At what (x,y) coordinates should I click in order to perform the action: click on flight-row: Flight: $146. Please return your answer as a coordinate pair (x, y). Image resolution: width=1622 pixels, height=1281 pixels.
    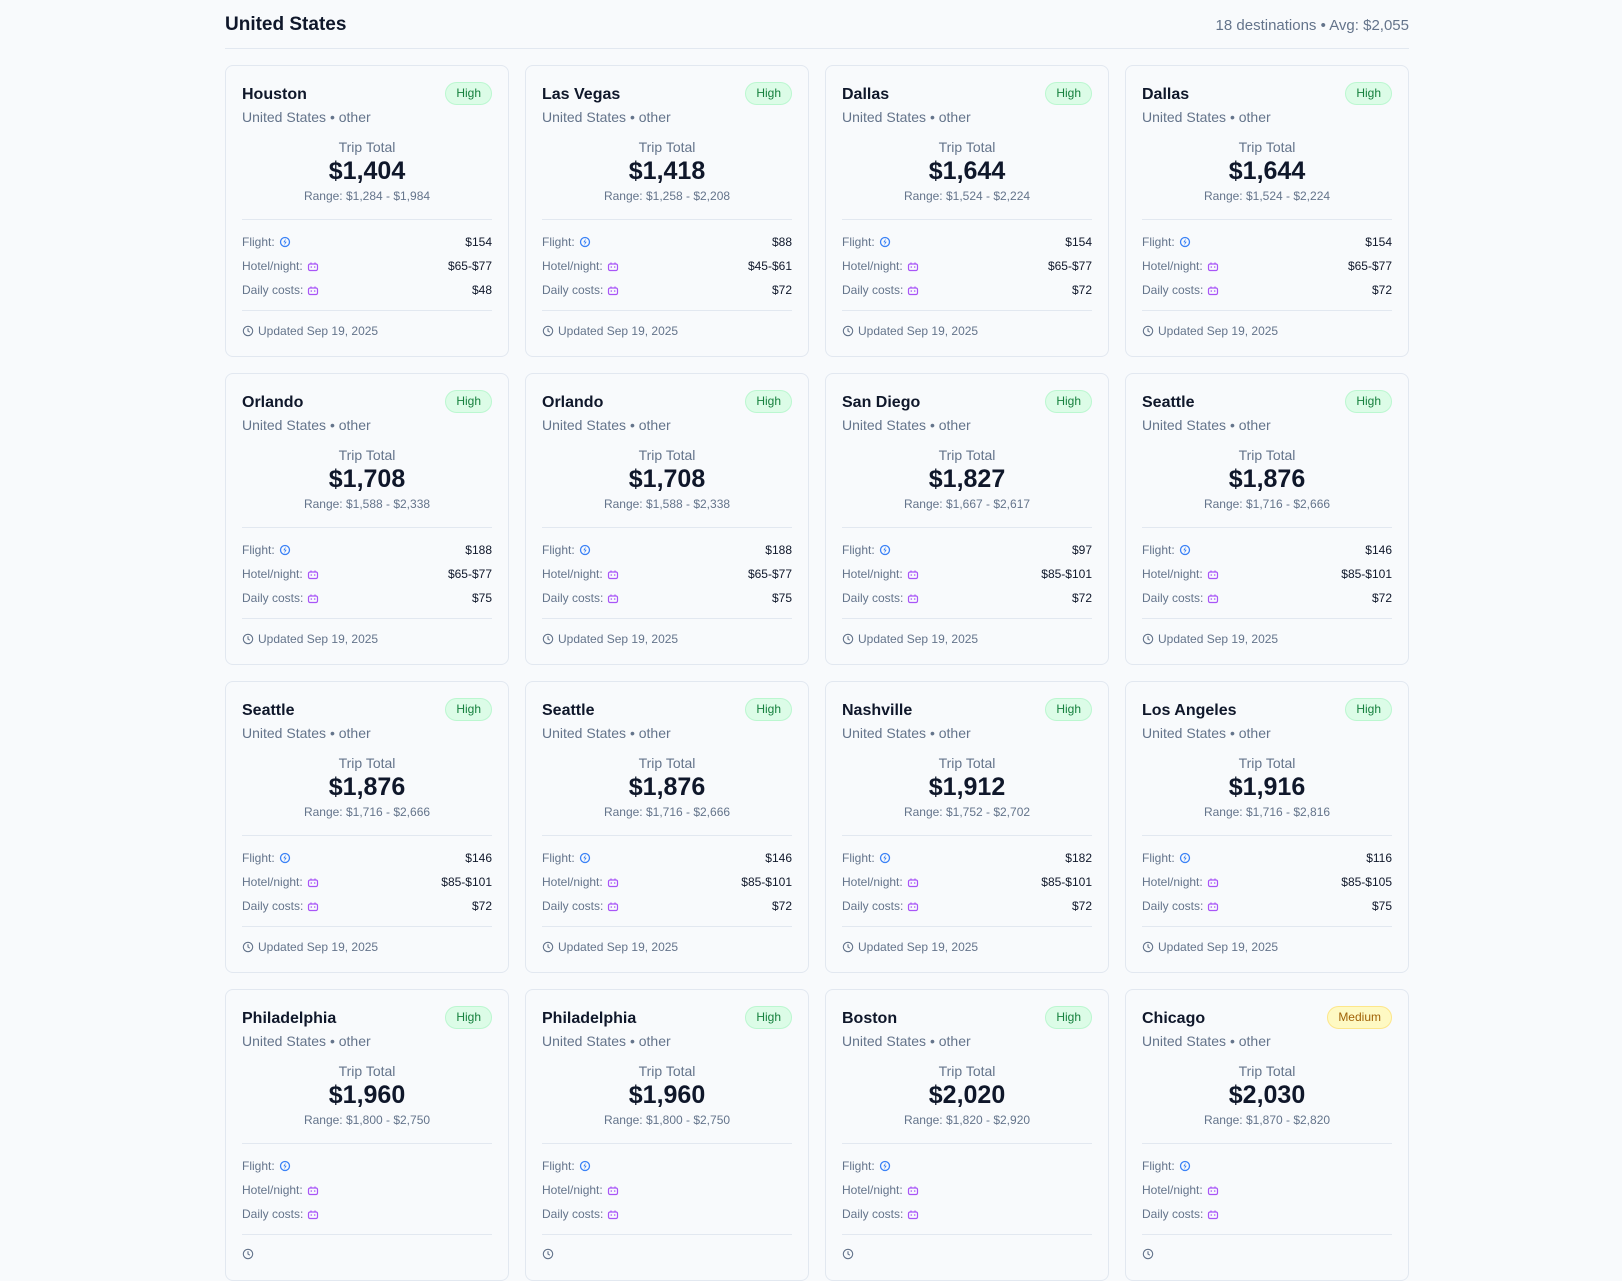
    Looking at the image, I should click on (667, 858).